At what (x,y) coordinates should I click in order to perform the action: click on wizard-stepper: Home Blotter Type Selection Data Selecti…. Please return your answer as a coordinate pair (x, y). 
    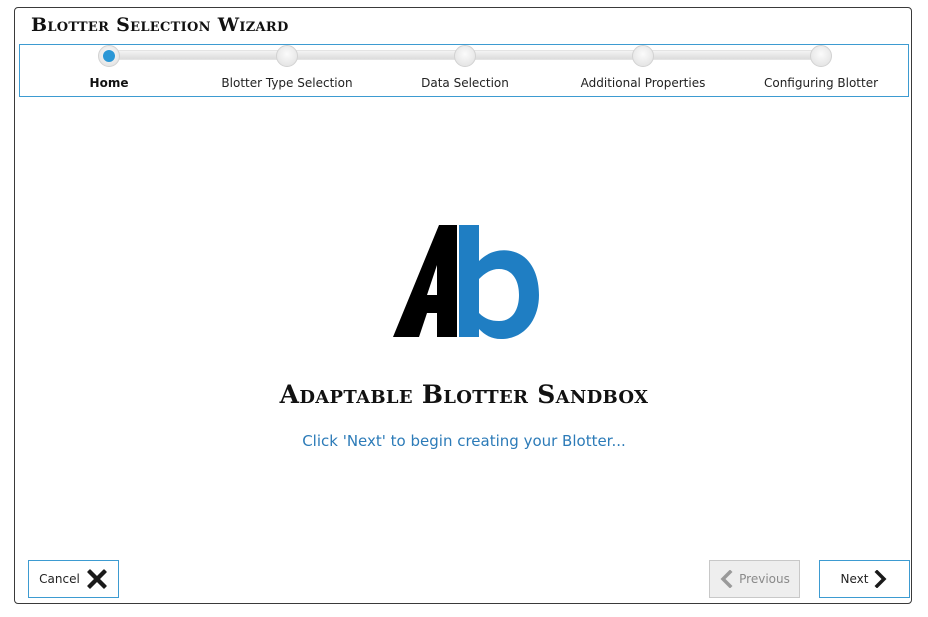
    Looking at the image, I should click on (464, 70).